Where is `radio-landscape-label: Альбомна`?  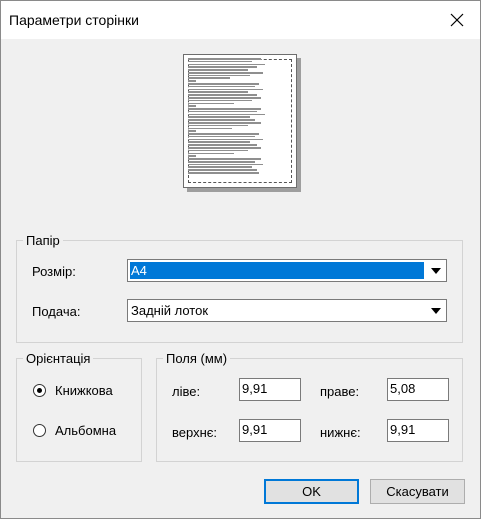
radio-landscape-label: Альбомна is located at coordinates (86, 430).